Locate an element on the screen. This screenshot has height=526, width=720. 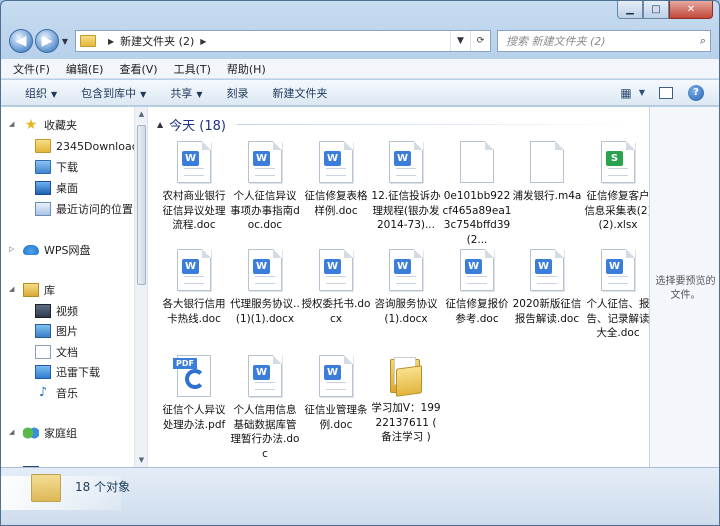
nav-item: ★ 收藏夹 is located at coordinates (50, 125).